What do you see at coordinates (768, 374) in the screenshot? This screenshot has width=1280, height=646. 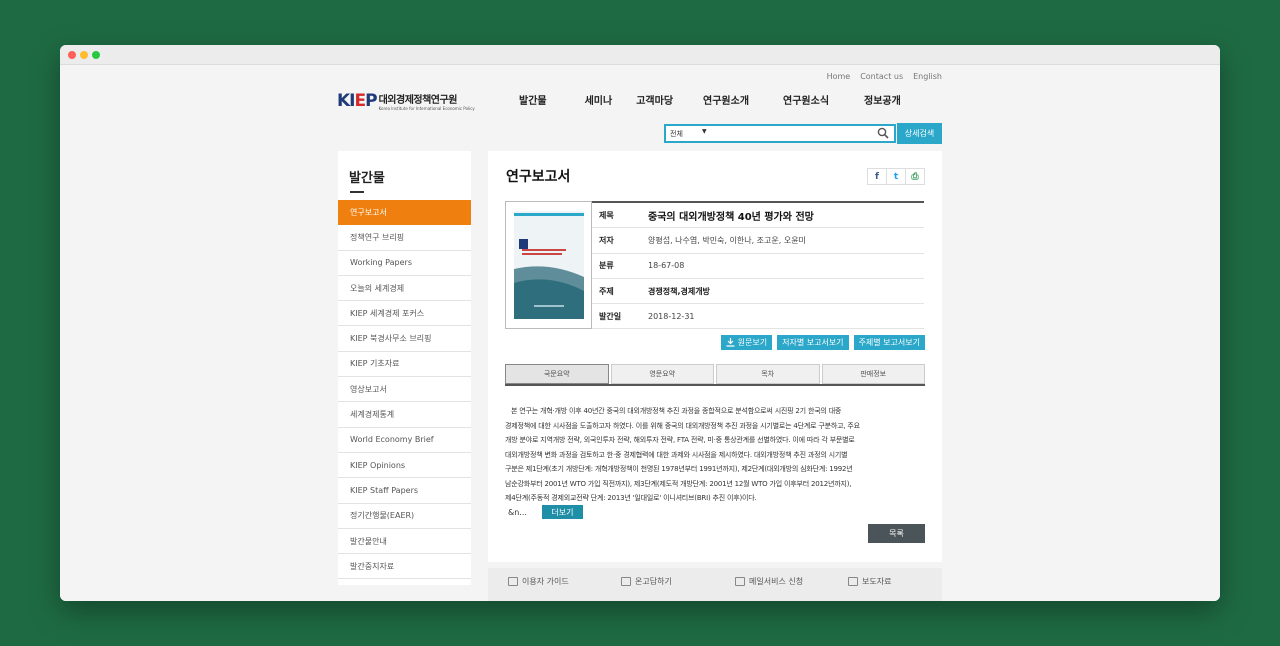 I see `tab-table-of-contents: 목차` at bounding box center [768, 374].